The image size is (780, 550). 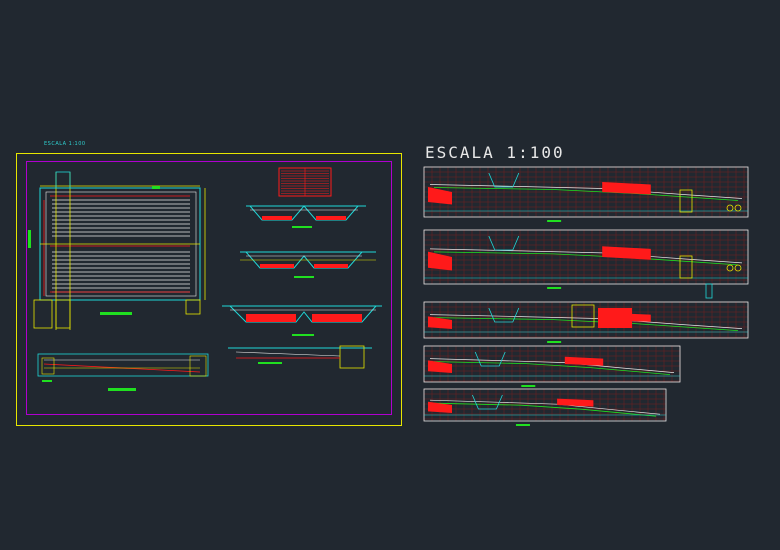 I want to click on longitudinal-section, so click(x=123, y=372).